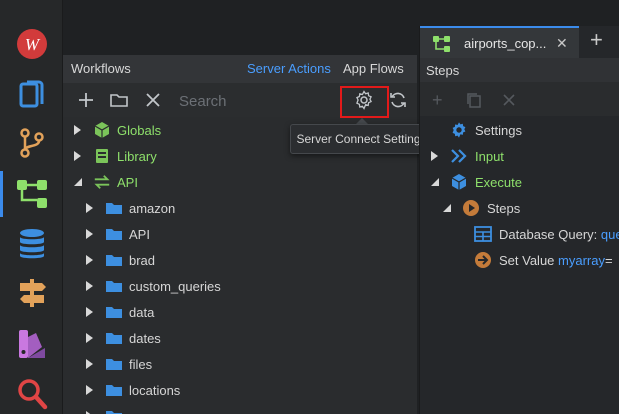 This screenshot has width=619, height=414. Describe the element at coordinates (441, 44) in the screenshot. I see `workflow-icon` at that location.